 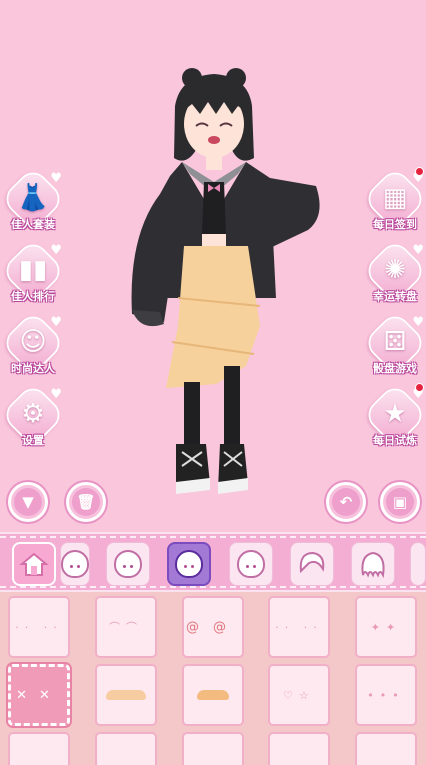 I want to click on swirl-item: @@, so click(x=213, y=627).